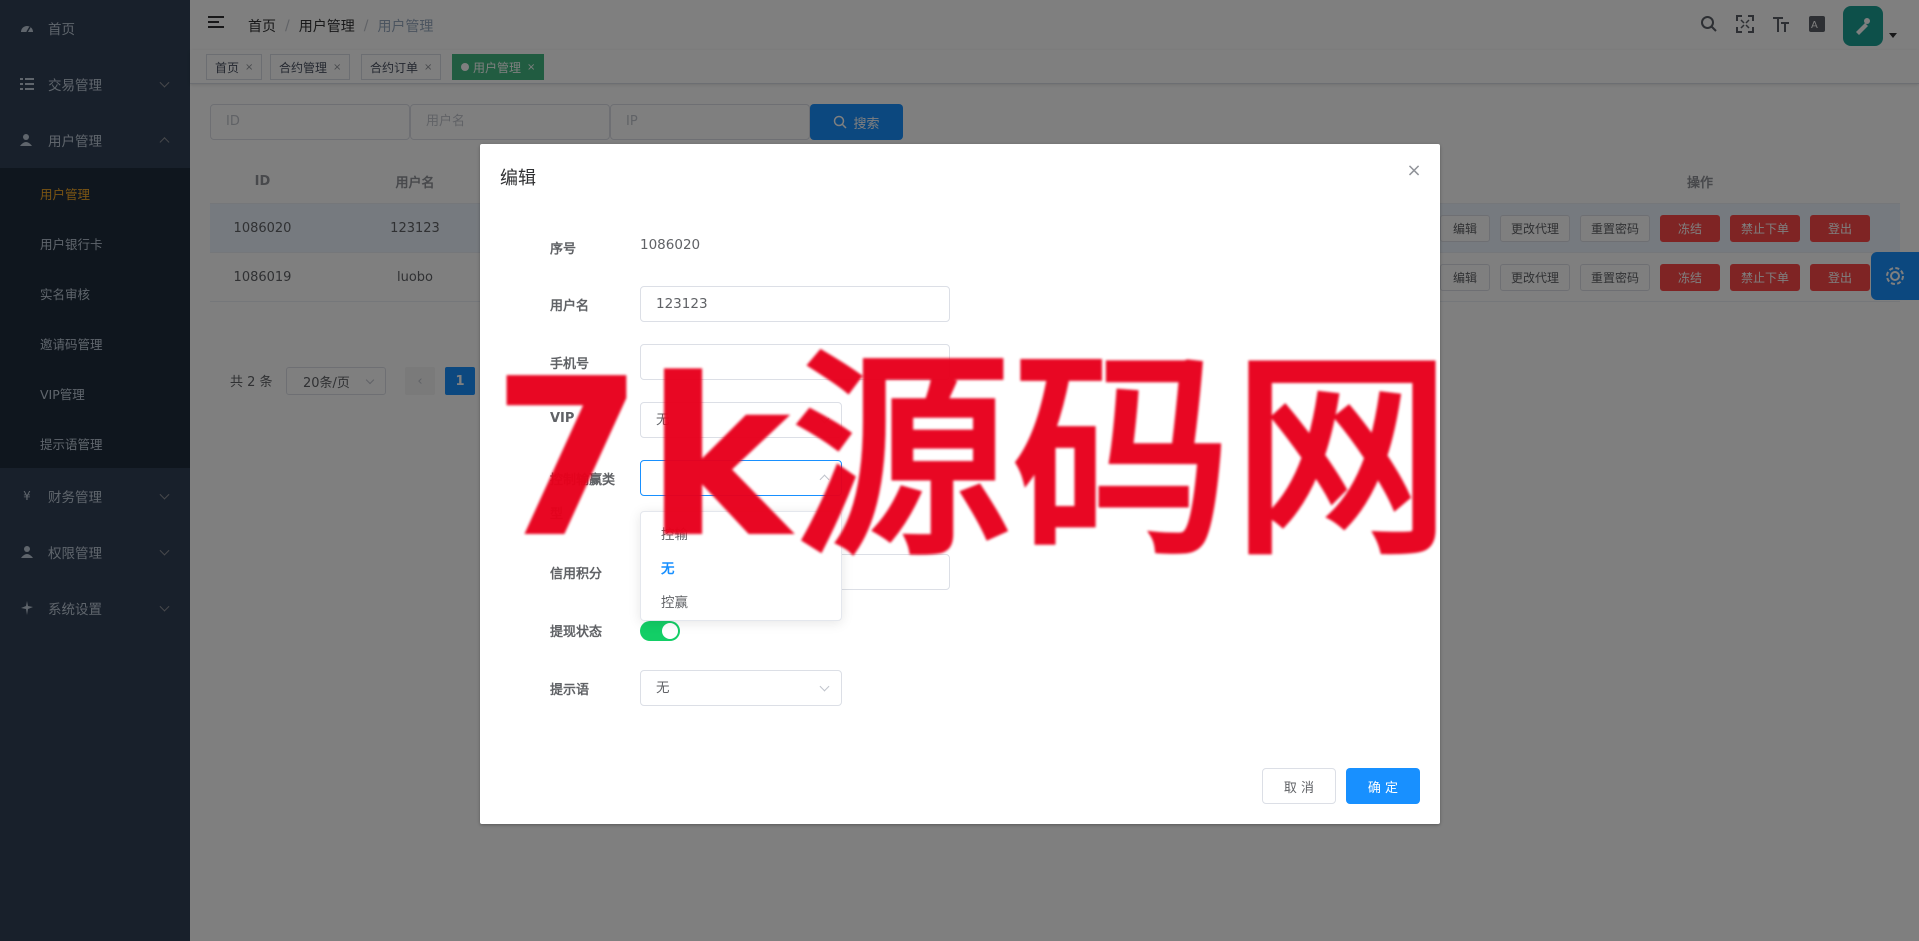 Image resolution: width=1919 pixels, height=941 pixels. I want to click on option-control-win: 控赢, so click(741, 603).